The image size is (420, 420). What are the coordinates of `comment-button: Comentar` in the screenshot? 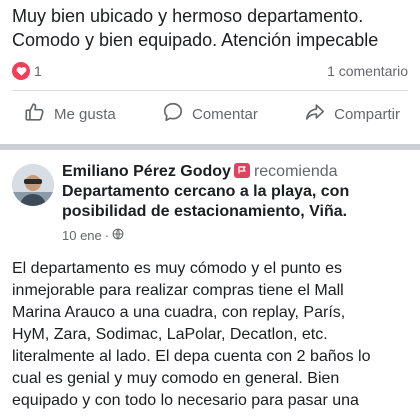 It's located at (210, 114).